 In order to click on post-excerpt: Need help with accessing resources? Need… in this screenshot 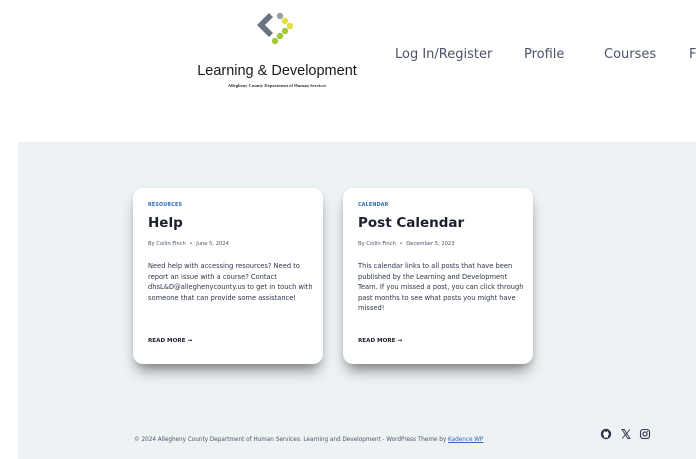, I will do `click(230, 282)`.